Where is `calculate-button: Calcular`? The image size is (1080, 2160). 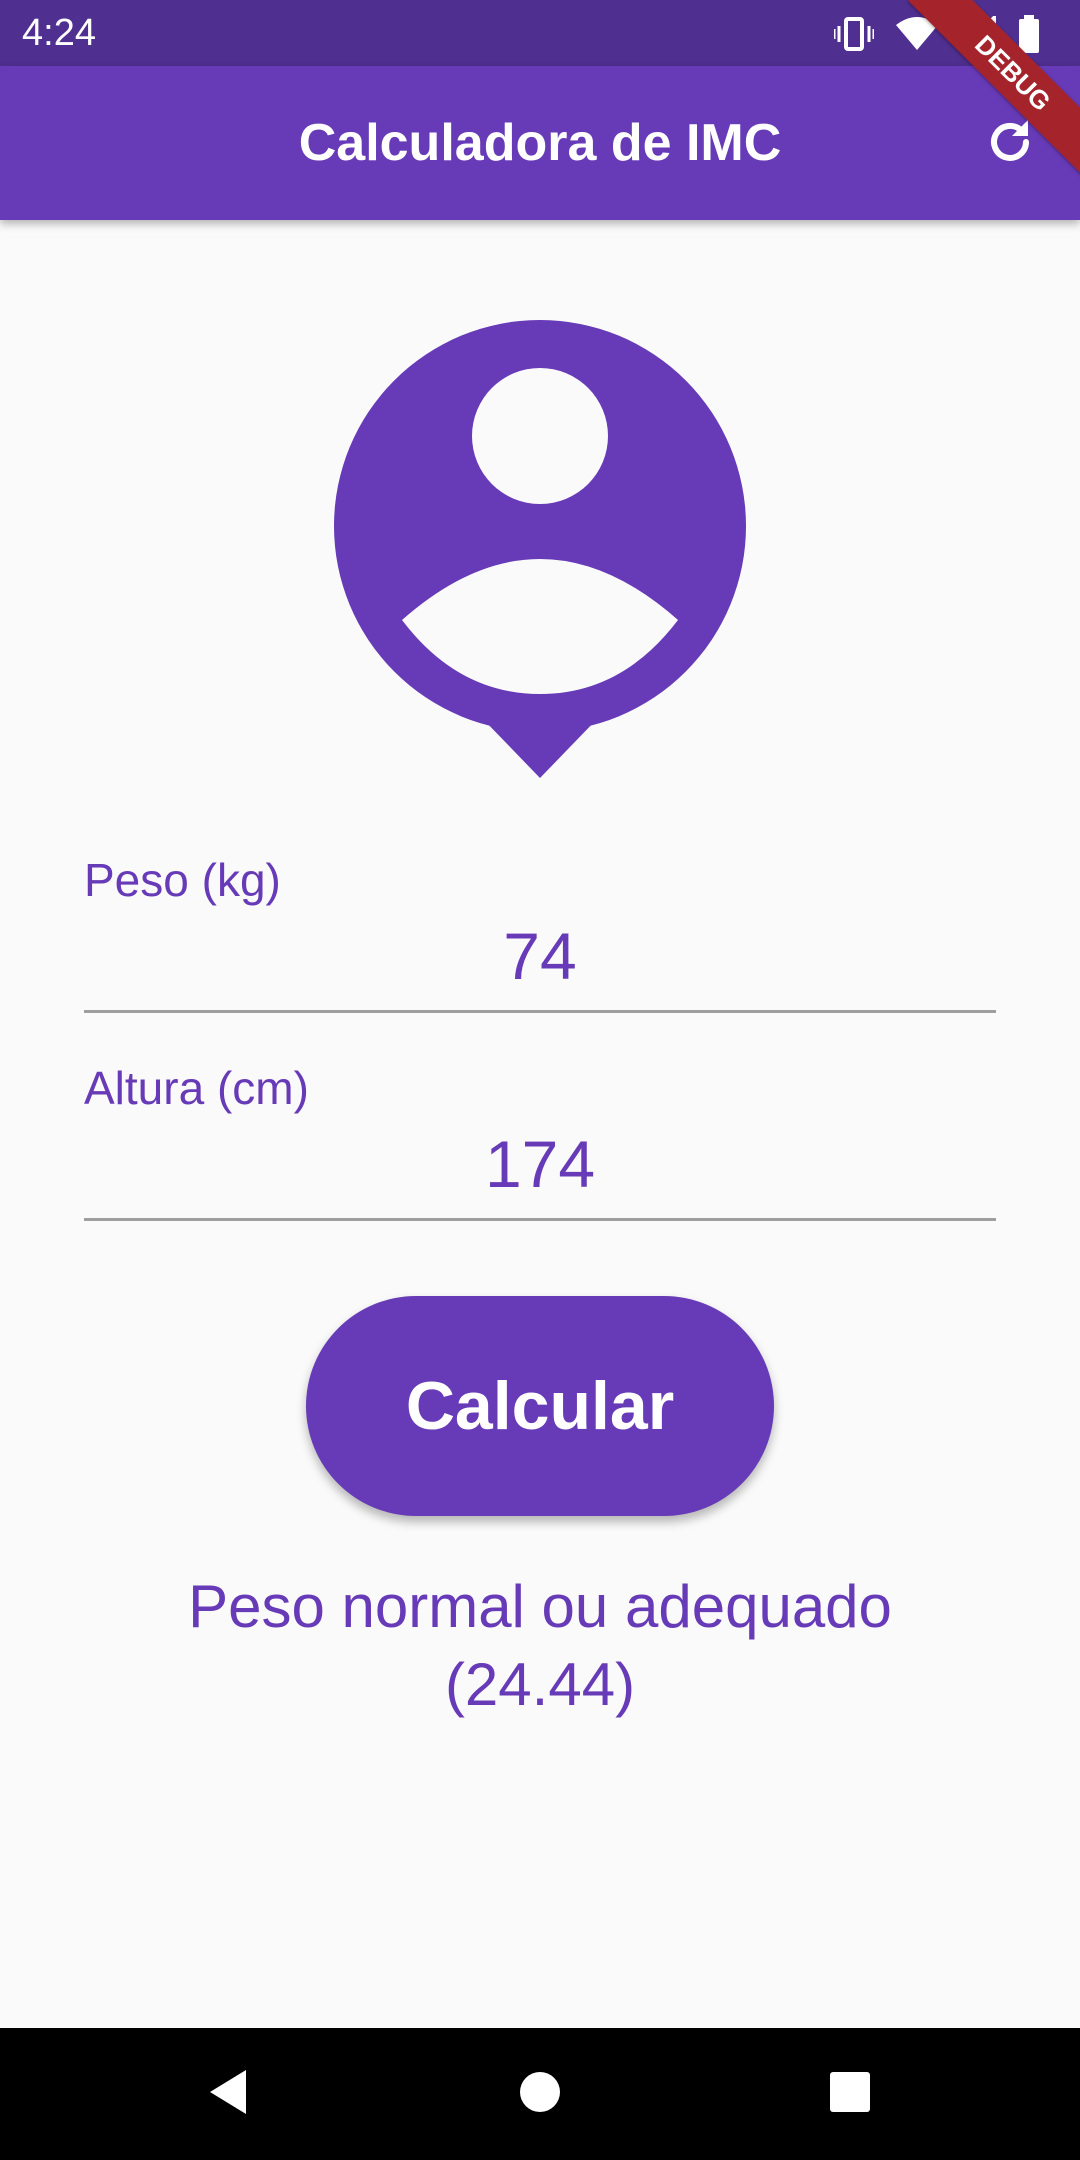 calculate-button: Calcular is located at coordinates (540, 1406).